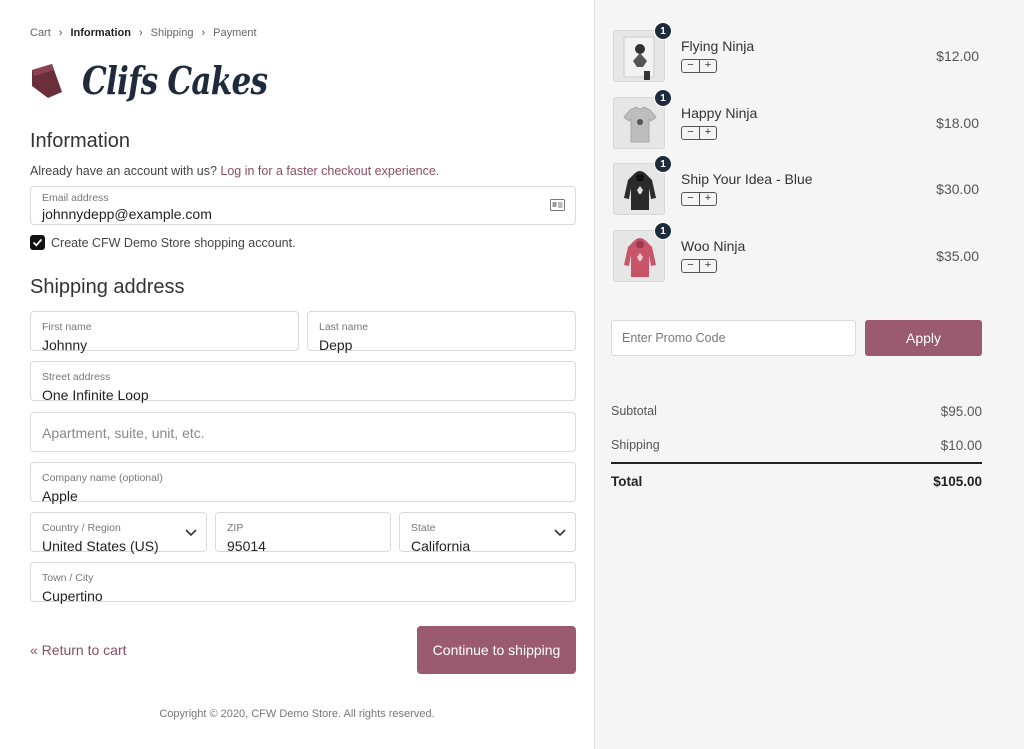 This screenshot has width=1024, height=749. I want to click on company-label: Company name (optional), so click(102, 478).